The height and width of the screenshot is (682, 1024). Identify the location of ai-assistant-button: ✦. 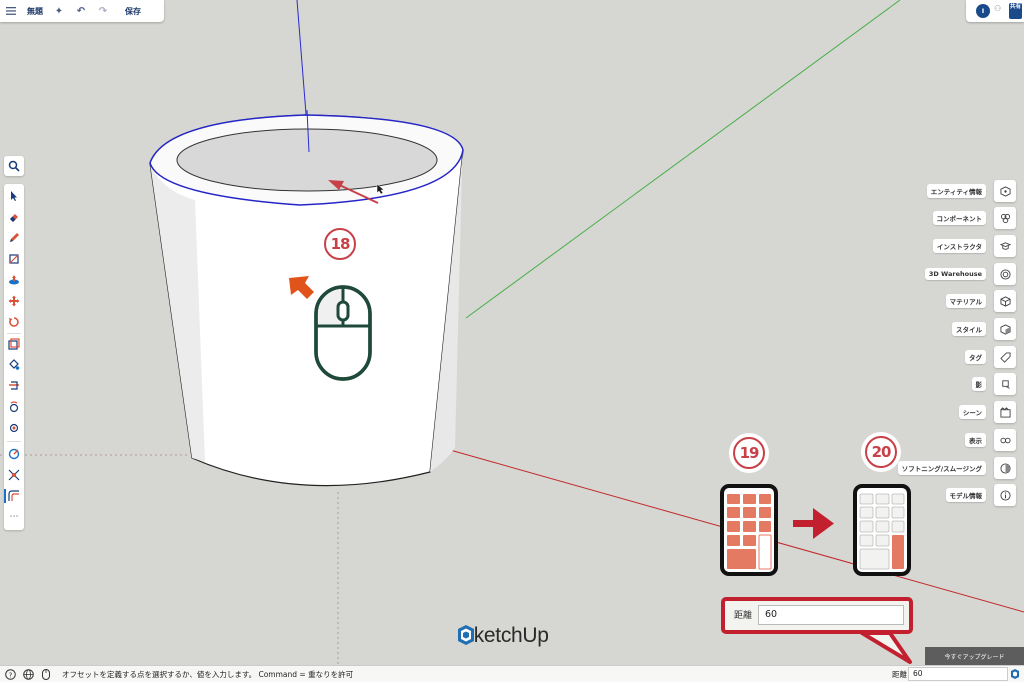
(59, 11).